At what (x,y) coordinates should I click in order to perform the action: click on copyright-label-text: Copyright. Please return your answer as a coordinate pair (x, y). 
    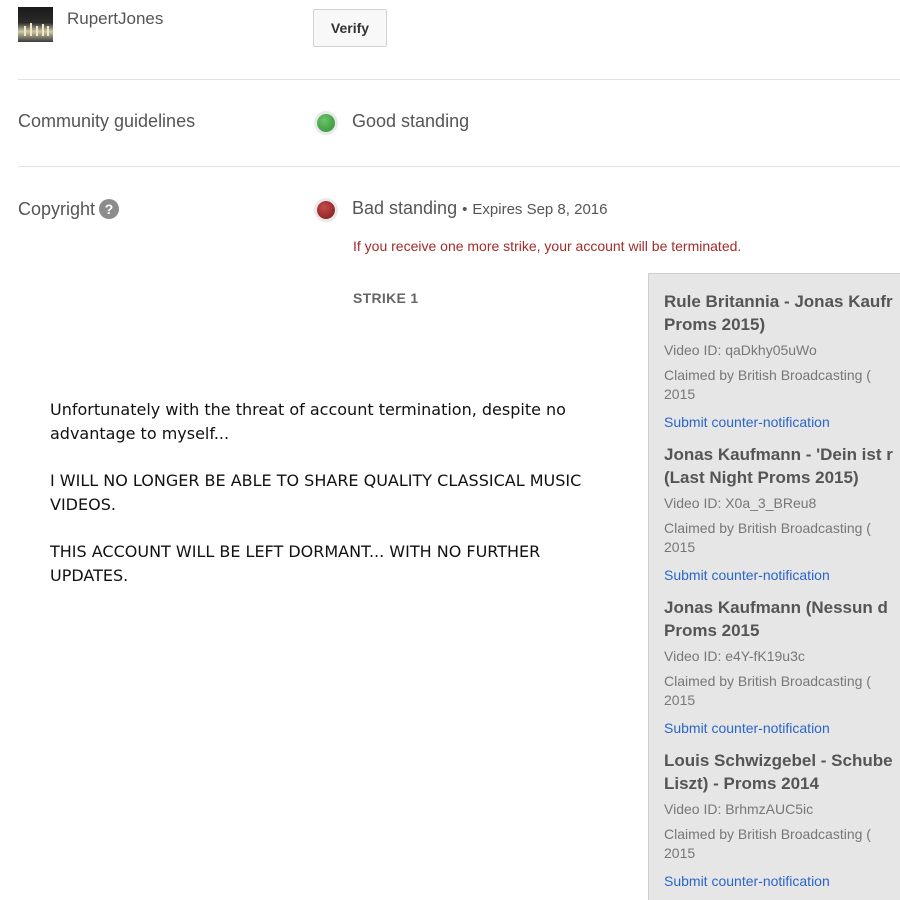
    Looking at the image, I should click on (57, 209).